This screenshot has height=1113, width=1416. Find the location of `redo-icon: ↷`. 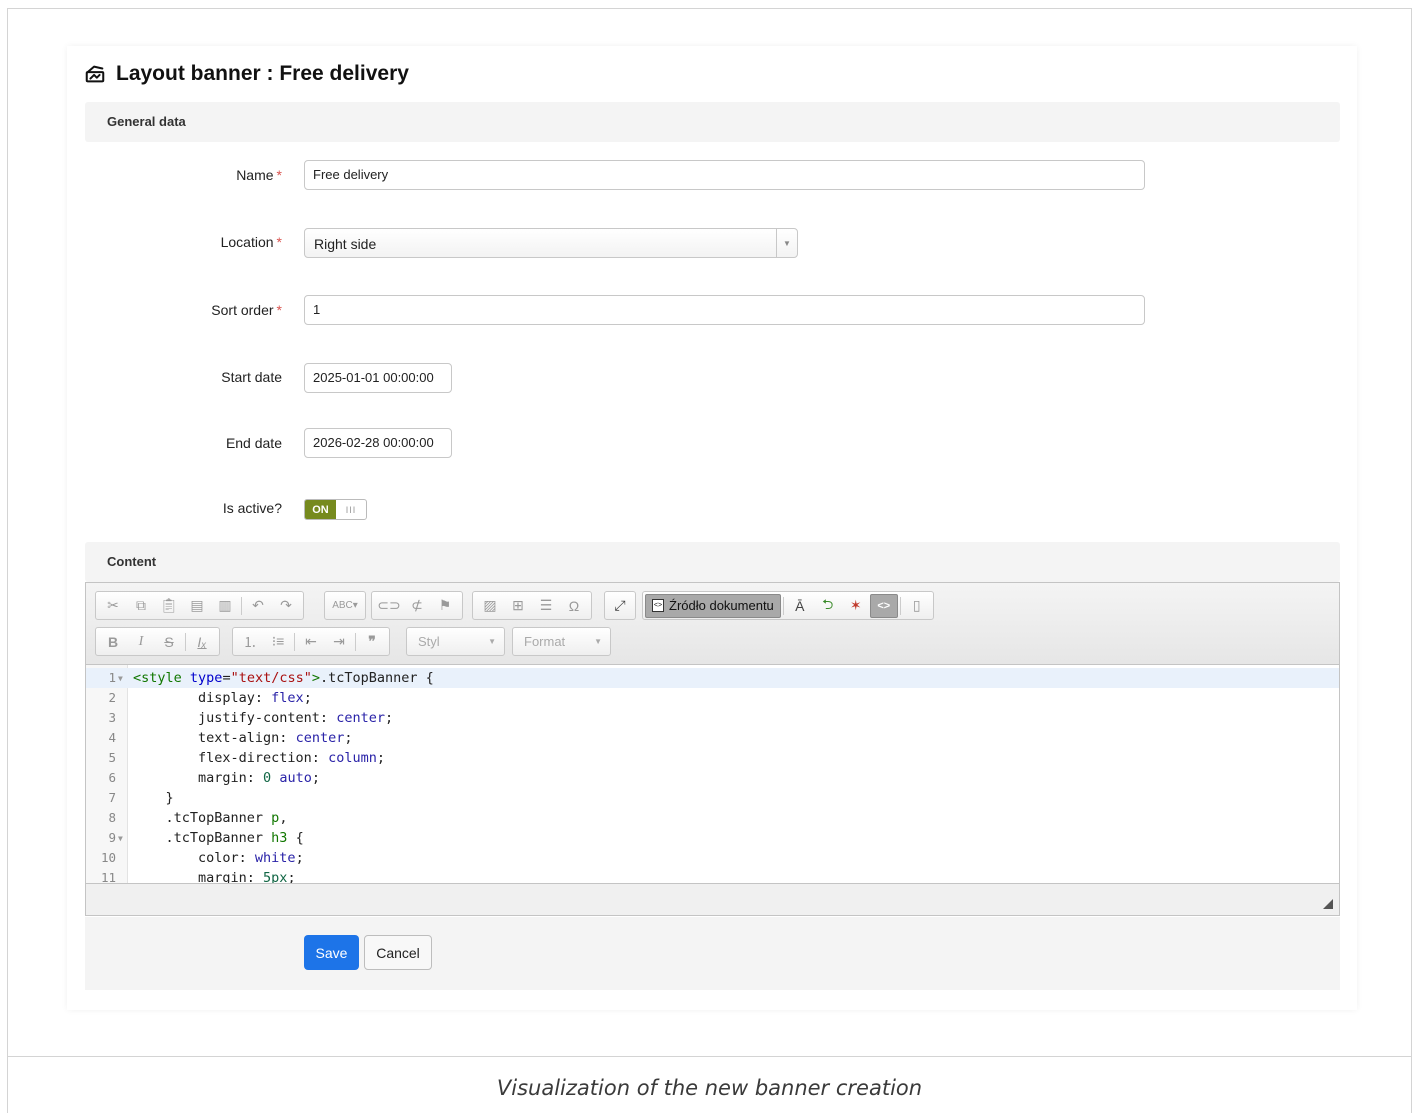

redo-icon: ↷ is located at coordinates (286, 606).